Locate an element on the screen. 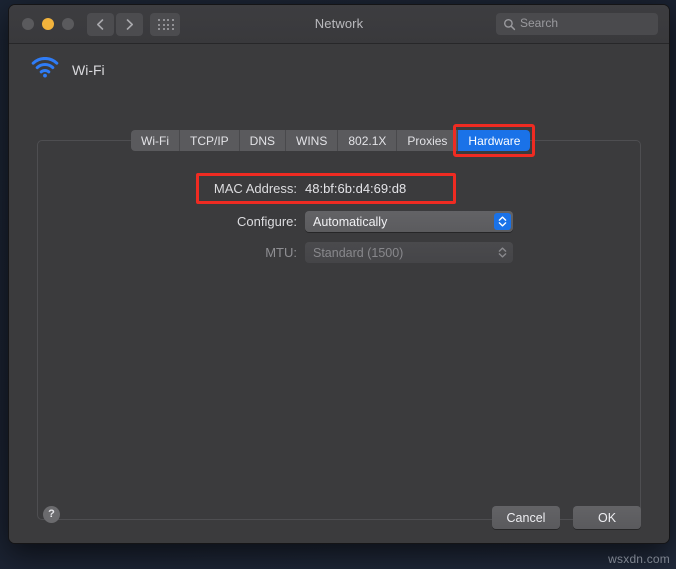 The image size is (676, 569). mtu-label: MTU: is located at coordinates (281, 252).